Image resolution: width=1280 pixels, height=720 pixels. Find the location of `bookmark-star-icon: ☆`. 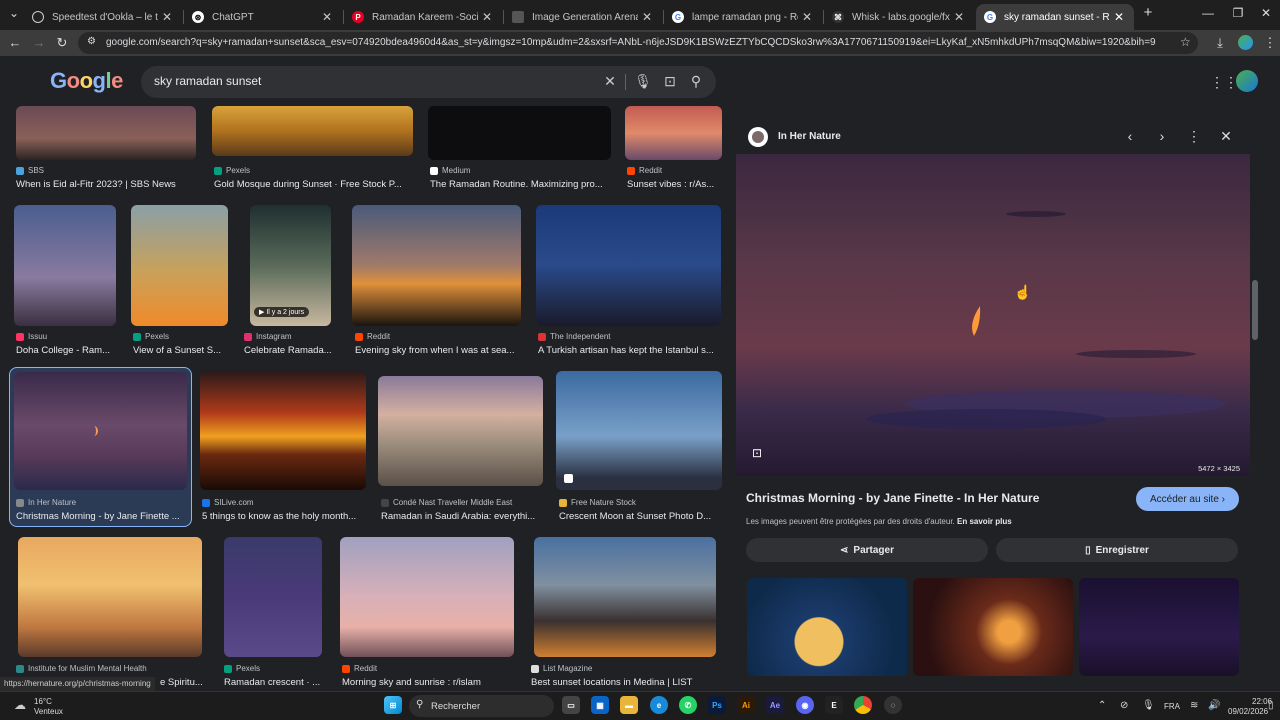

bookmark-star-icon: ☆ is located at coordinates (1185, 42).